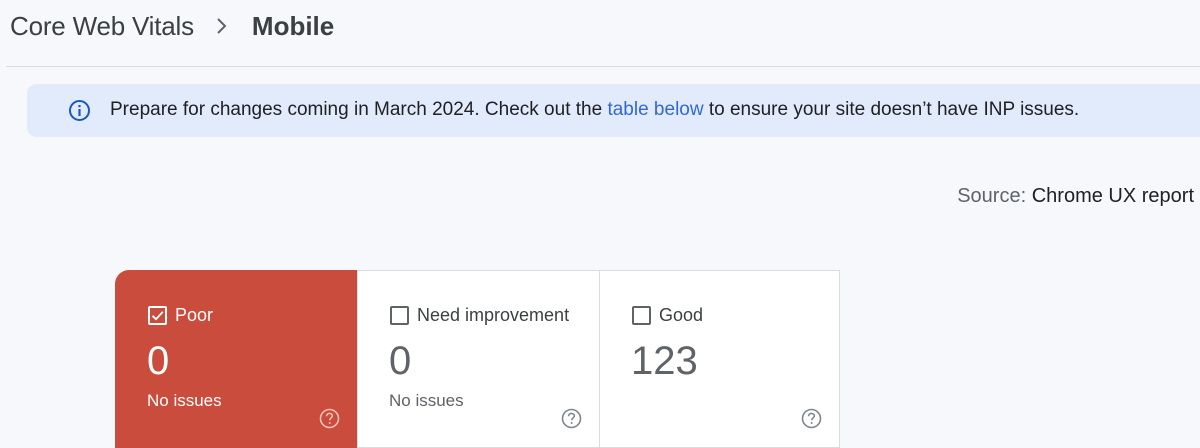 The height and width of the screenshot is (448, 1200). What do you see at coordinates (293, 26) in the screenshot?
I see `breadcrumb-current: Mobile` at bounding box center [293, 26].